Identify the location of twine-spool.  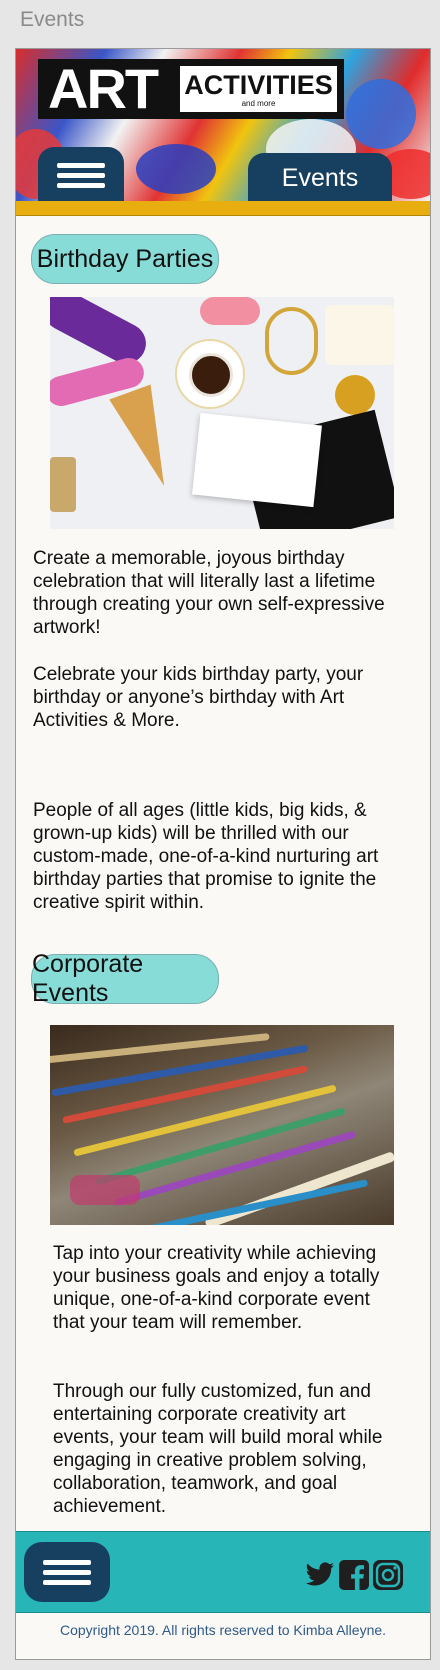
(63, 484).